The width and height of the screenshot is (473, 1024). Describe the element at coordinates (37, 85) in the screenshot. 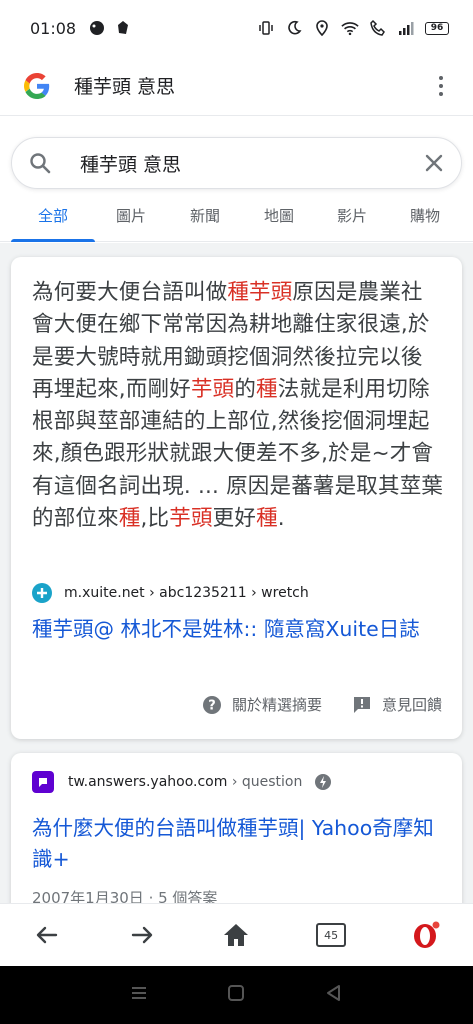

I see `google-logo-icon` at that location.